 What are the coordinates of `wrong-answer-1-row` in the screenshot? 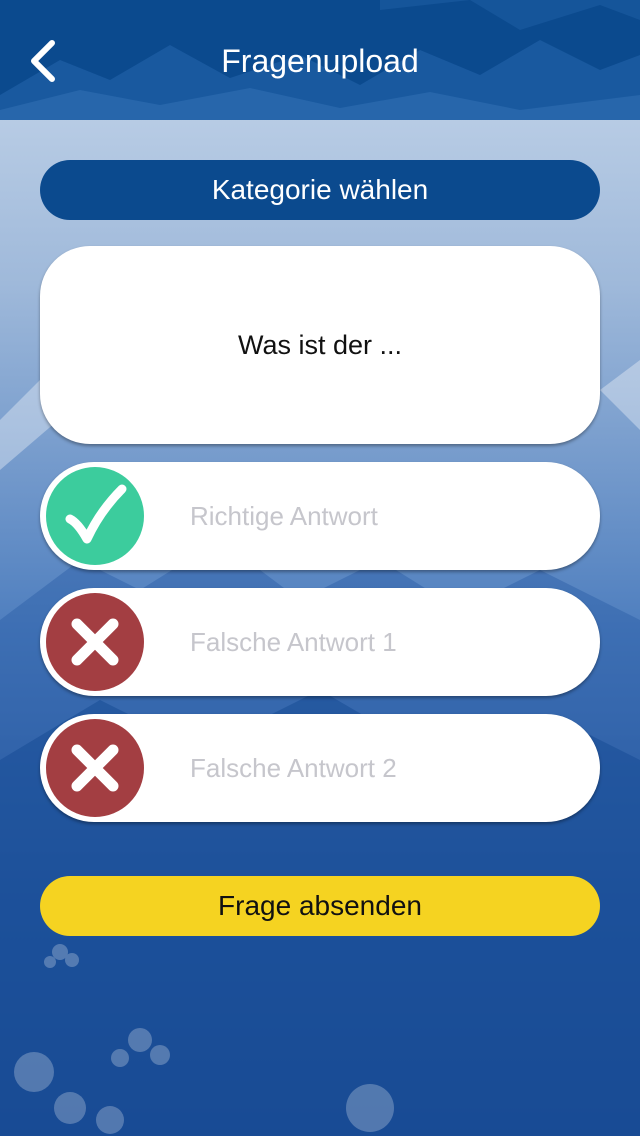 It's located at (320, 642).